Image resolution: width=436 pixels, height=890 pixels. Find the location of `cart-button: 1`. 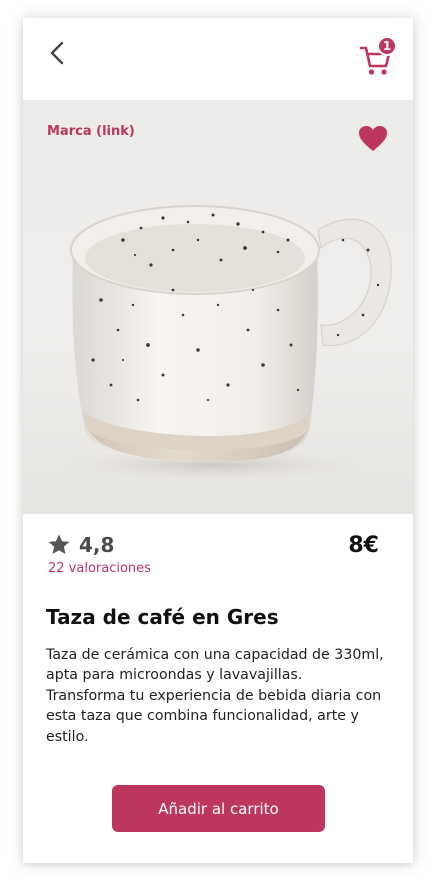

cart-button: 1 is located at coordinates (379, 57).